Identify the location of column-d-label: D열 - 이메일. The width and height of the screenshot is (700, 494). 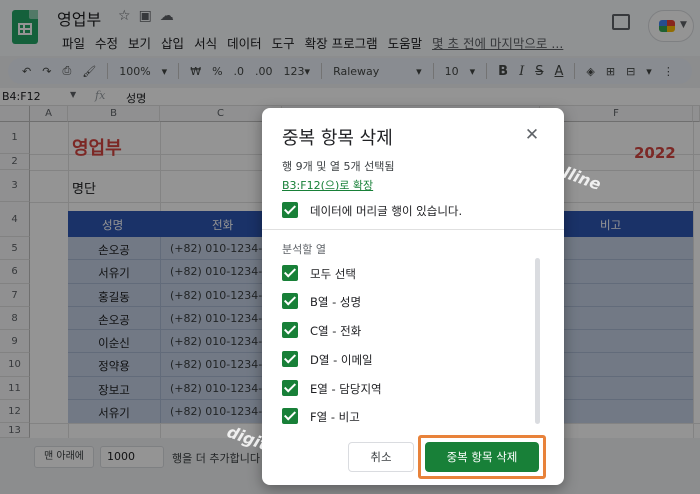
(341, 360).